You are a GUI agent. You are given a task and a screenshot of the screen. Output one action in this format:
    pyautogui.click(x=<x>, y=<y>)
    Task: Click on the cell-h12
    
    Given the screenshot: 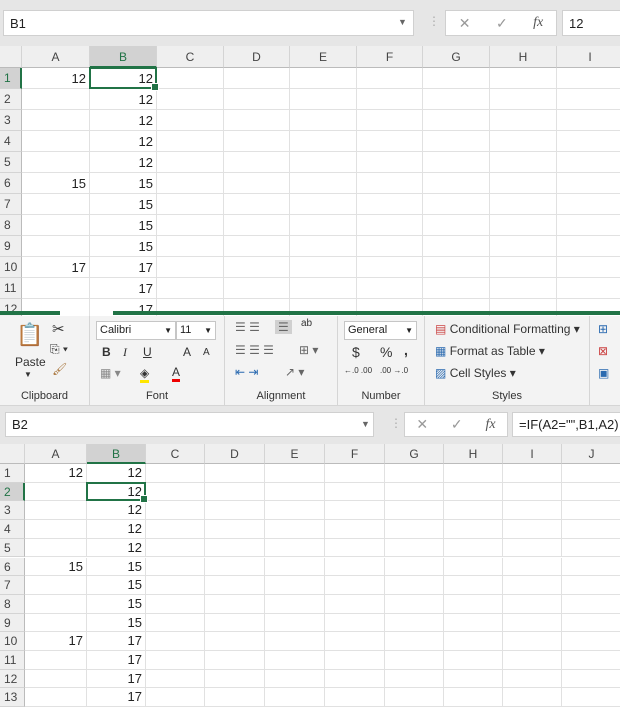 What is the action you would take?
    pyautogui.click(x=473, y=679)
    